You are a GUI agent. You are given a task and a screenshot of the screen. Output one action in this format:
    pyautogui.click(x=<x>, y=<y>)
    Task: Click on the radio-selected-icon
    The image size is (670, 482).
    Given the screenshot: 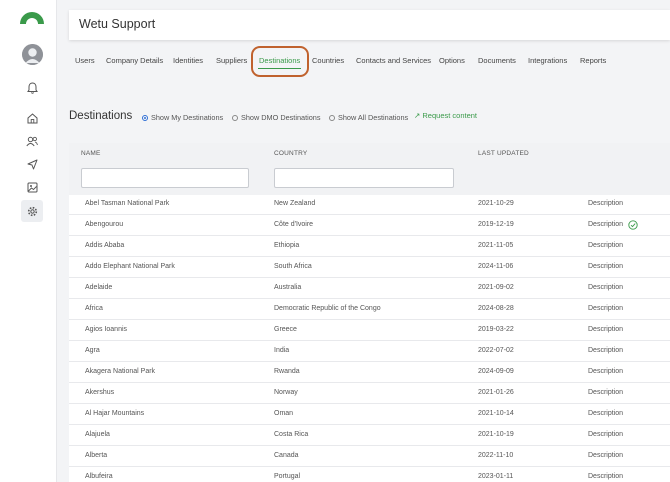 What is the action you would take?
    pyautogui.click(x=145, y=117)
    